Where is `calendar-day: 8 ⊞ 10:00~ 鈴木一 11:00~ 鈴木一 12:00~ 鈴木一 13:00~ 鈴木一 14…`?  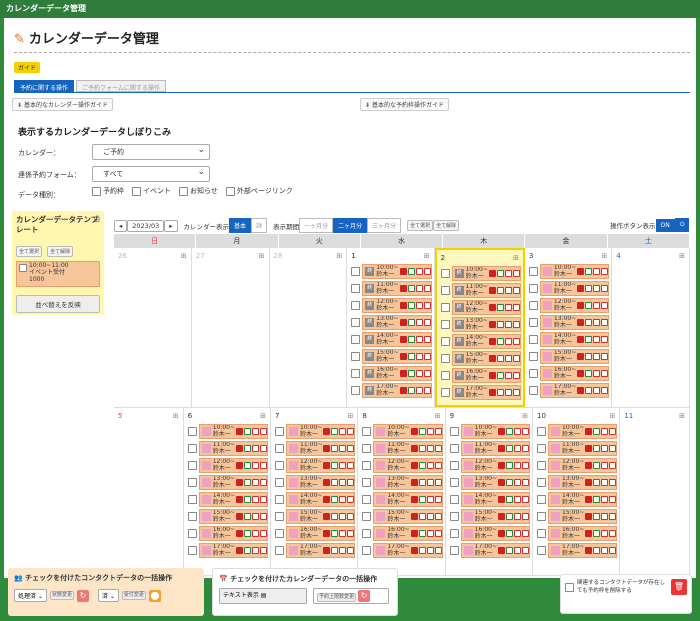
calendar-day: 8 ⊞ 10:00~ 鈴木一 11:00~ 鈴木一 12:00~ 鈴木一 13:00~ 鈴木一 14… is located at coordinates (402, 491).